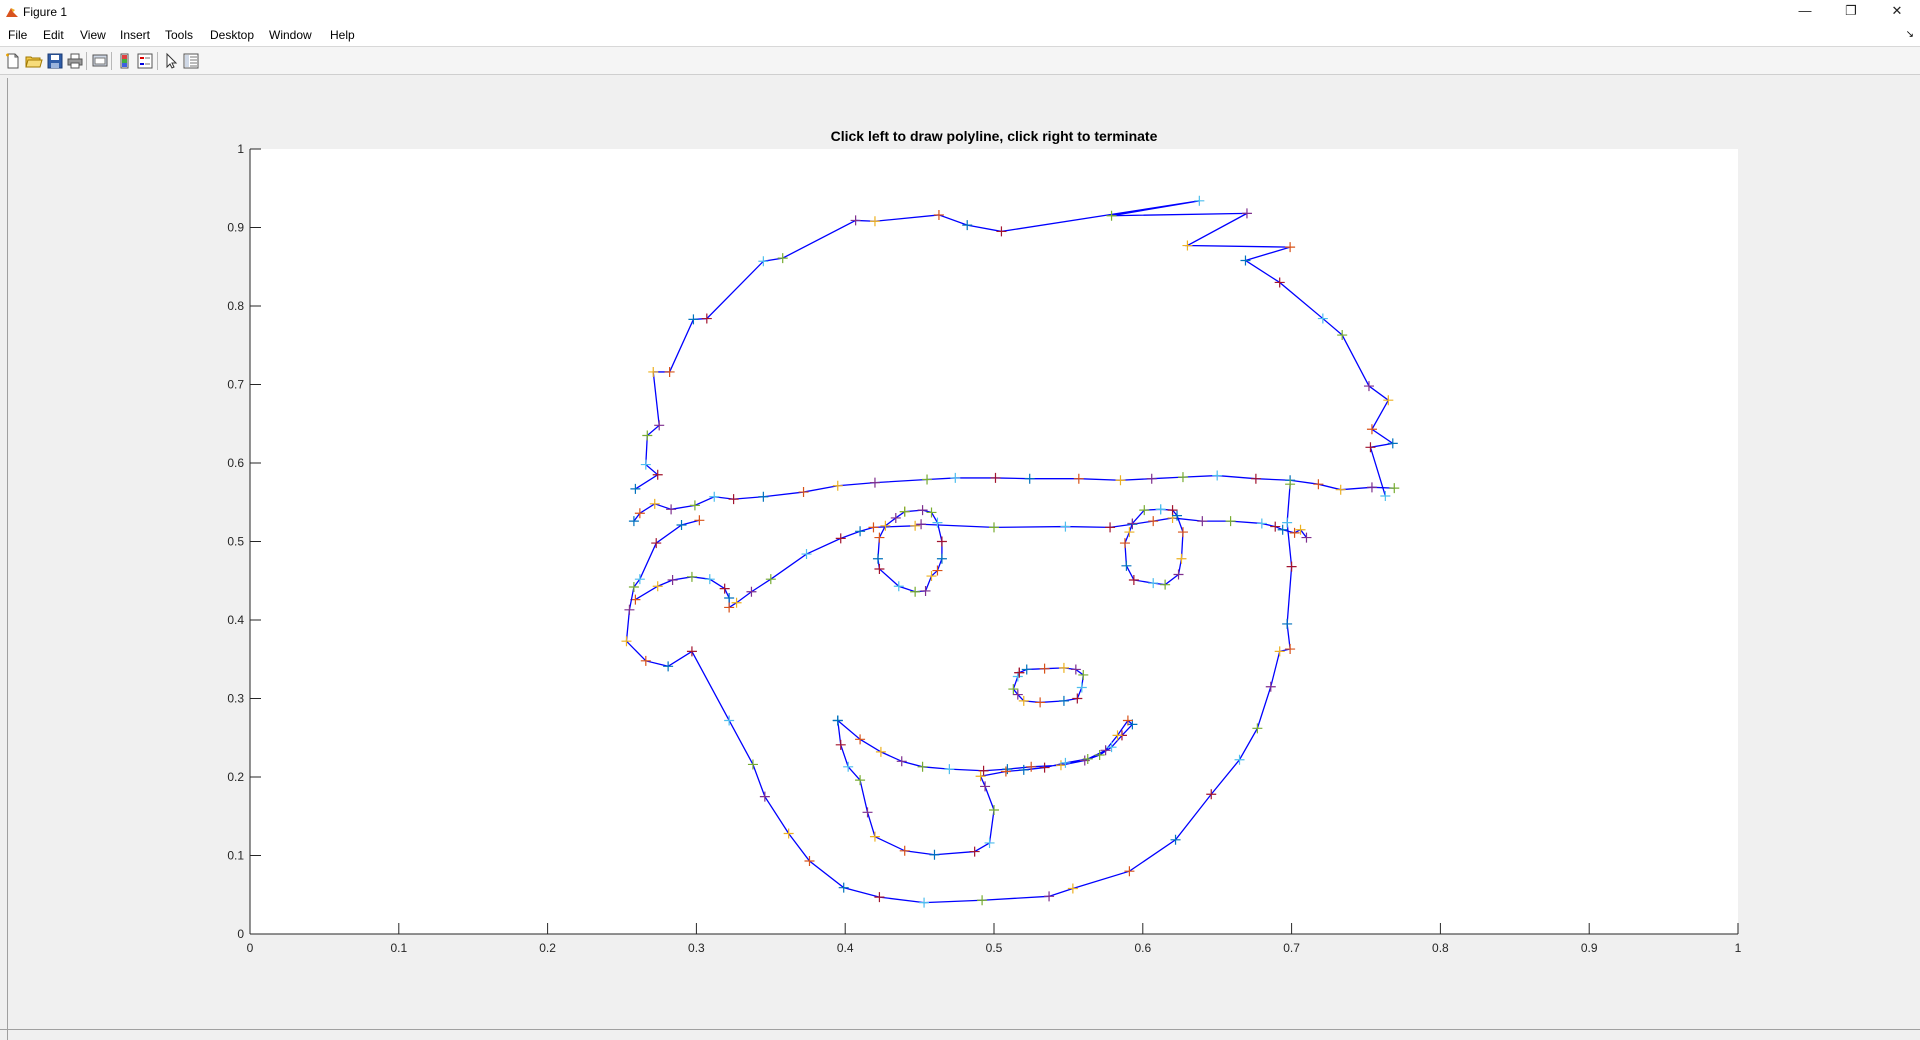 The height and width of the screenshot is (1040, 1920). I want to click on y-tick-label: 0.1, so click(235, 856).